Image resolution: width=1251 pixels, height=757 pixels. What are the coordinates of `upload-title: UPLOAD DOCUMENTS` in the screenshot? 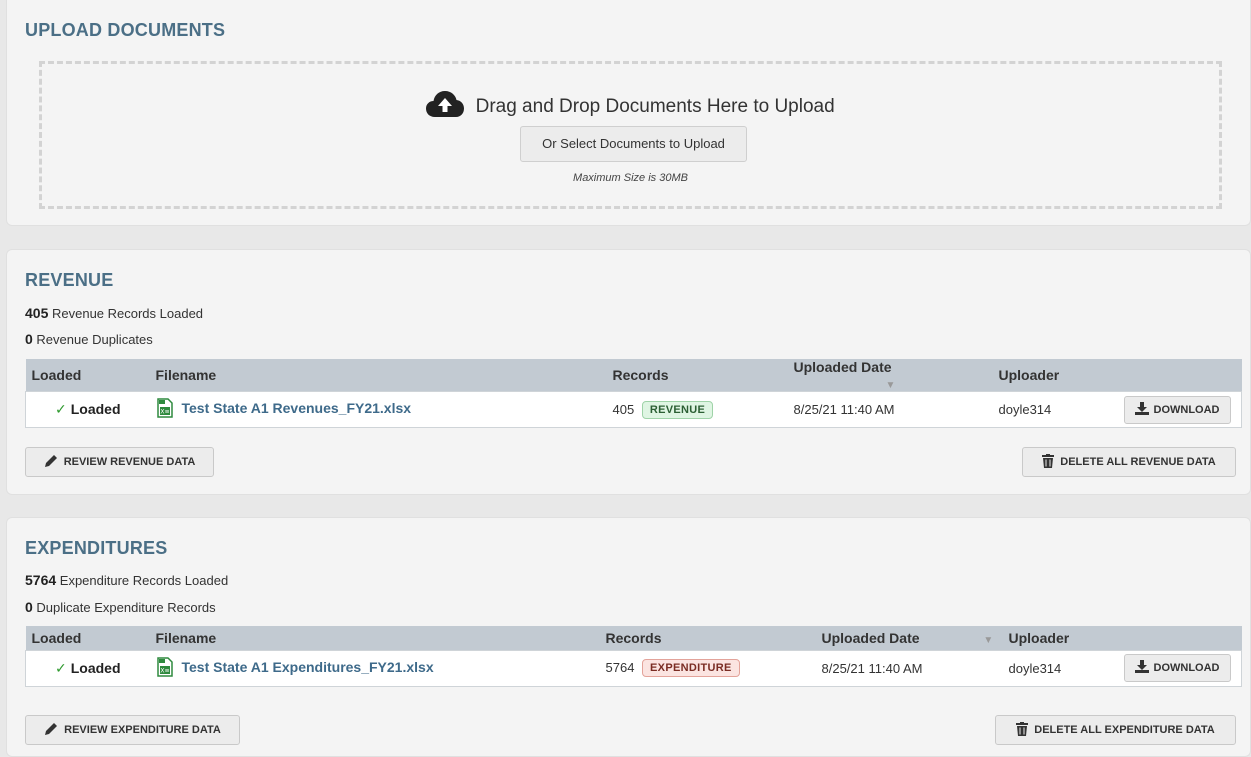 It's located at (125, 30).